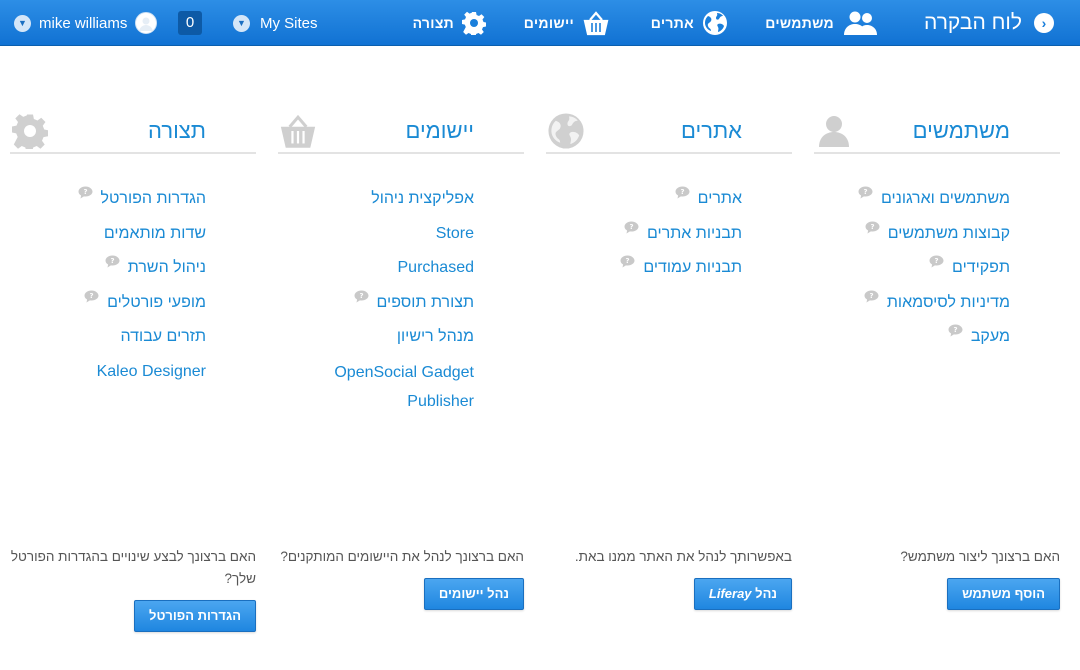 Image resolution: width=1080 pixels, height=670 pixels. What do you see at coordinates (426, 302) in the screenshot?
I see `link-plugins-configuration: תצורת תוספים` at bounding box center [426, 302].